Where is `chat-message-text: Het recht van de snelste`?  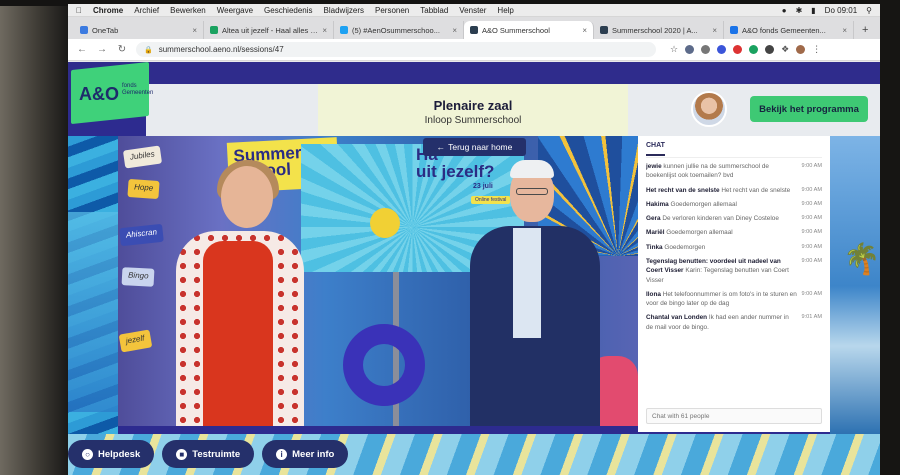
chat-message-text: Het recht van de snelste is located at coordinates (756, 190).